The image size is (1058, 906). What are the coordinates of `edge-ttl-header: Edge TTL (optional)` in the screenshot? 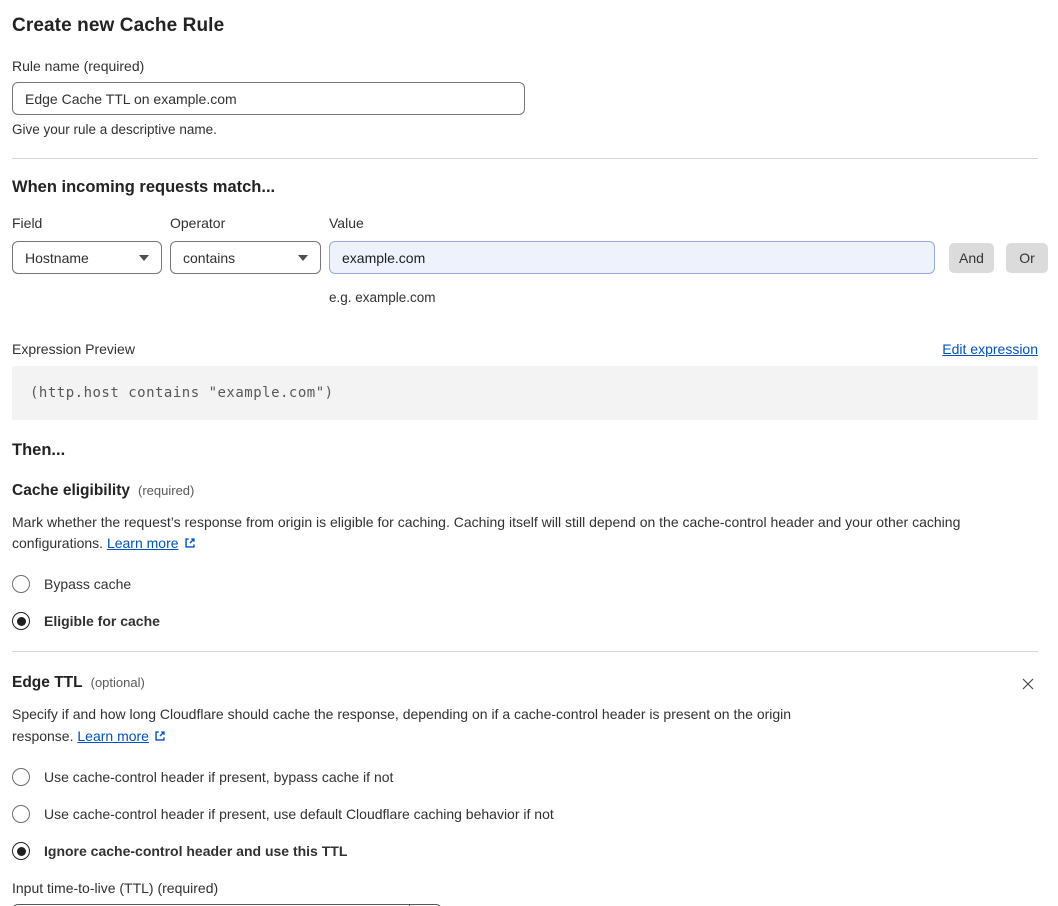 It's located at (525, 684).